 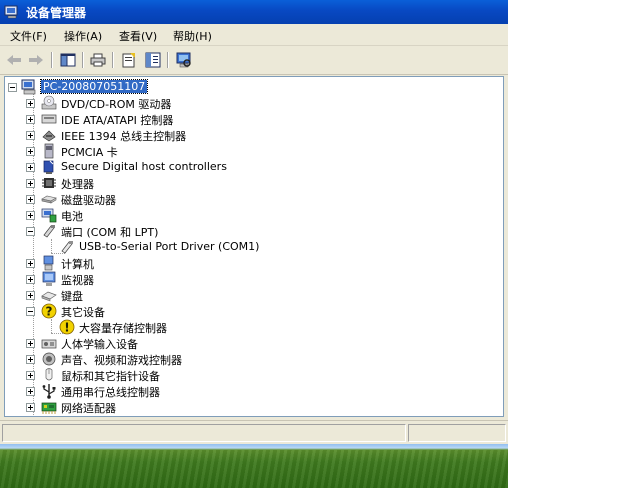 What do you see at coordinates (56, 13) in the screenshot?
I see `window-title: 设备管理器` at bounding box center [56, 13].